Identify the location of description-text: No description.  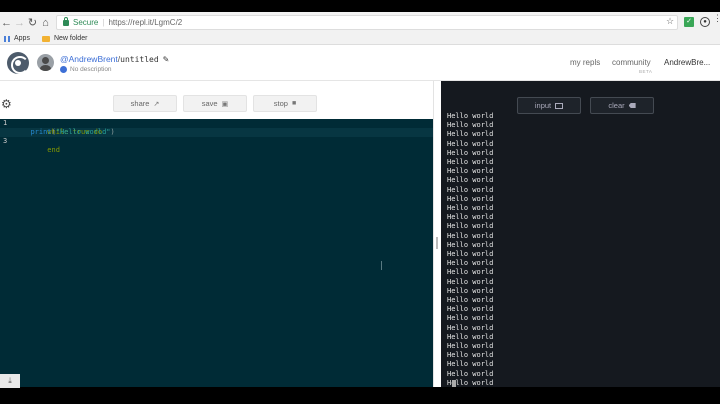
(91, 69).